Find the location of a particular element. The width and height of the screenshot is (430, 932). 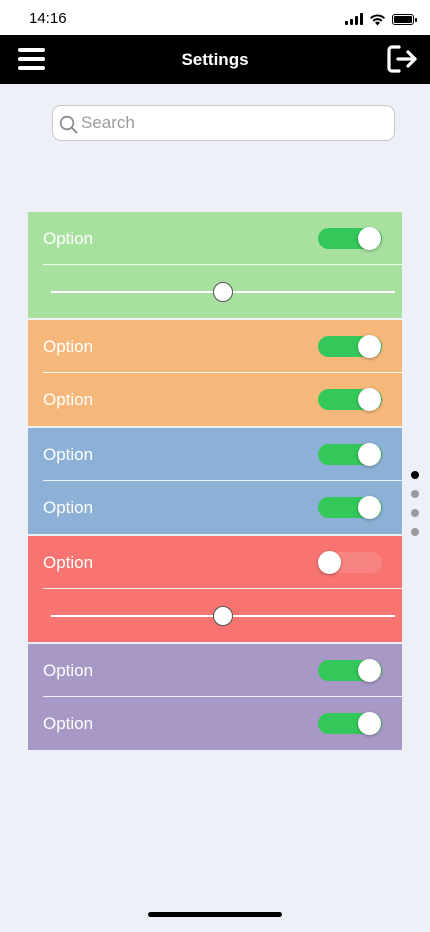

page-indicator is located at coordinates (415, 509).